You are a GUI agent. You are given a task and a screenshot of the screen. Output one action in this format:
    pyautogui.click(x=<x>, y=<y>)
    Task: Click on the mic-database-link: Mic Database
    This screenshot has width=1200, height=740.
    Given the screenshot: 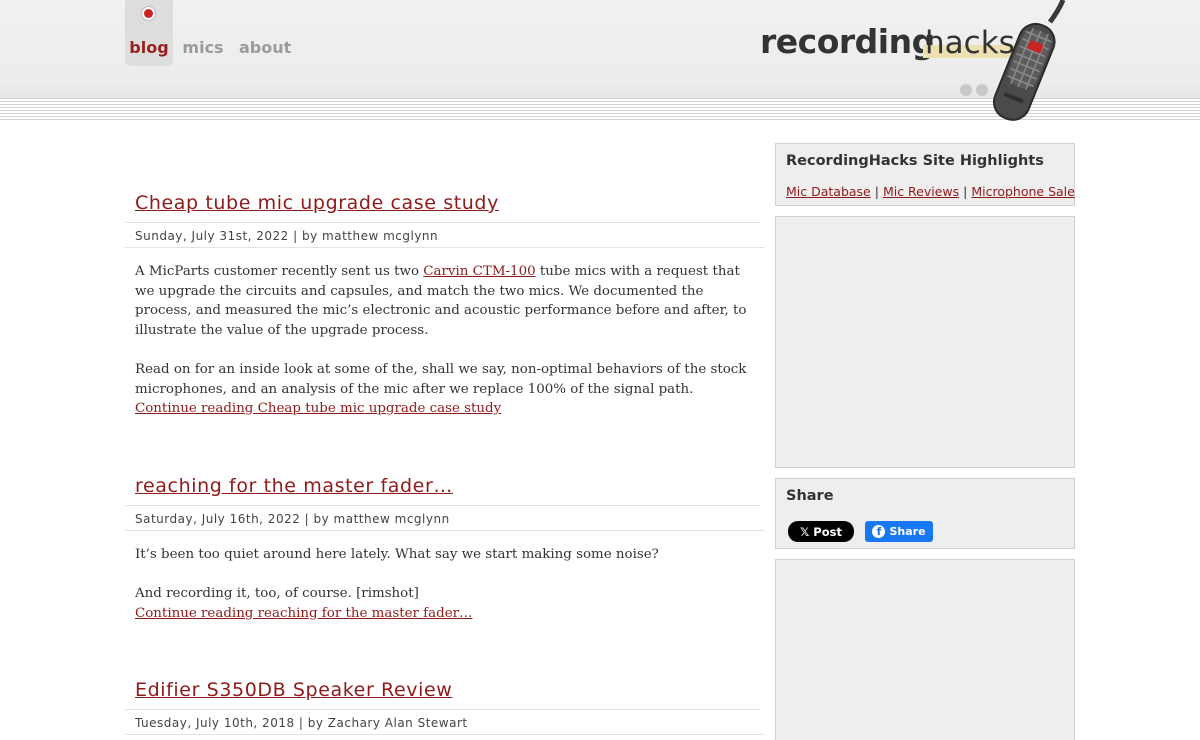 What is the action you would take?
    pyautogui.click(x=828, y=191)
    